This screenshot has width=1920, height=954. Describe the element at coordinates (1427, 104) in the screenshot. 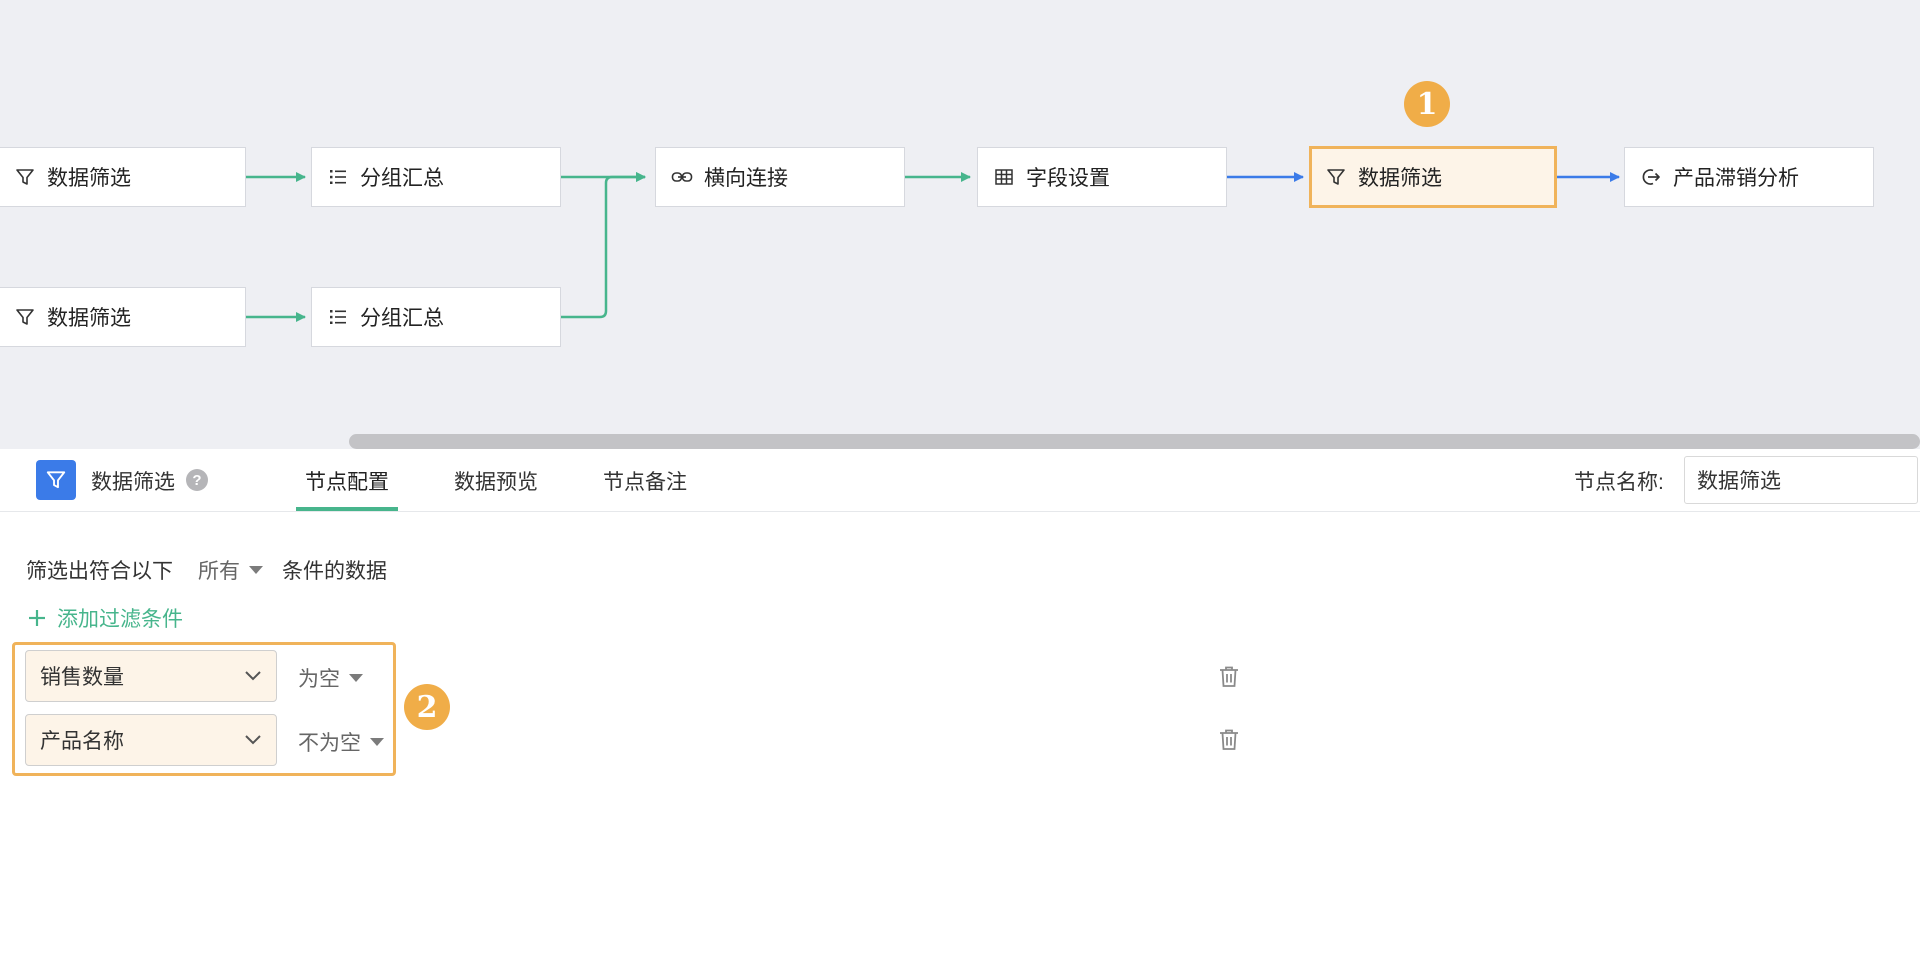

I see `step-badge-1: 1` at that location.